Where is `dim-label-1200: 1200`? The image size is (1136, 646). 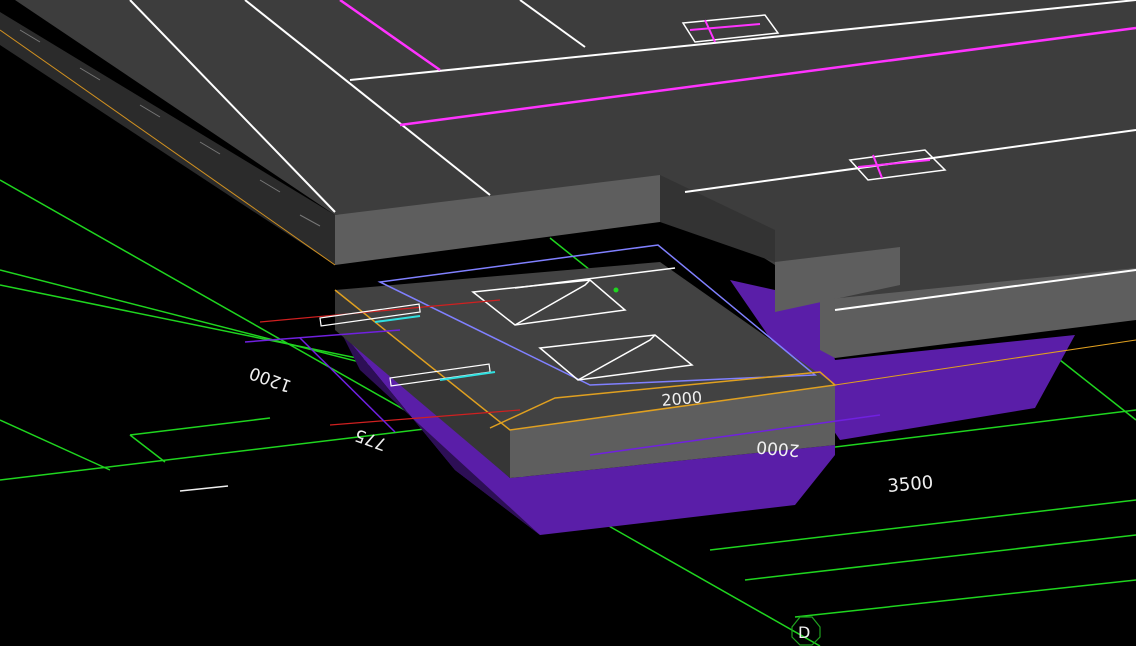
dim-label-1200: 1200 is located at coordinates (270, 379).